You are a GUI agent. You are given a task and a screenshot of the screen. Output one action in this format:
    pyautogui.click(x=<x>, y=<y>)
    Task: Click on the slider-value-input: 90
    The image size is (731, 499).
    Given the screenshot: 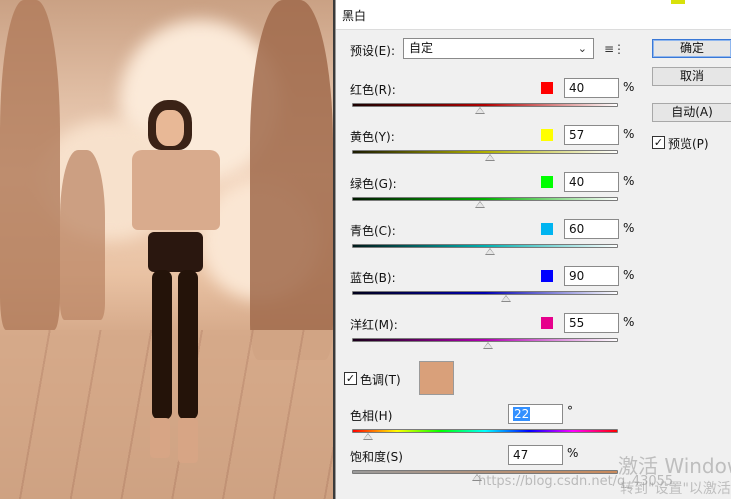 What is the action you would take?
    pyautogui.click(x=591, y=276)
    